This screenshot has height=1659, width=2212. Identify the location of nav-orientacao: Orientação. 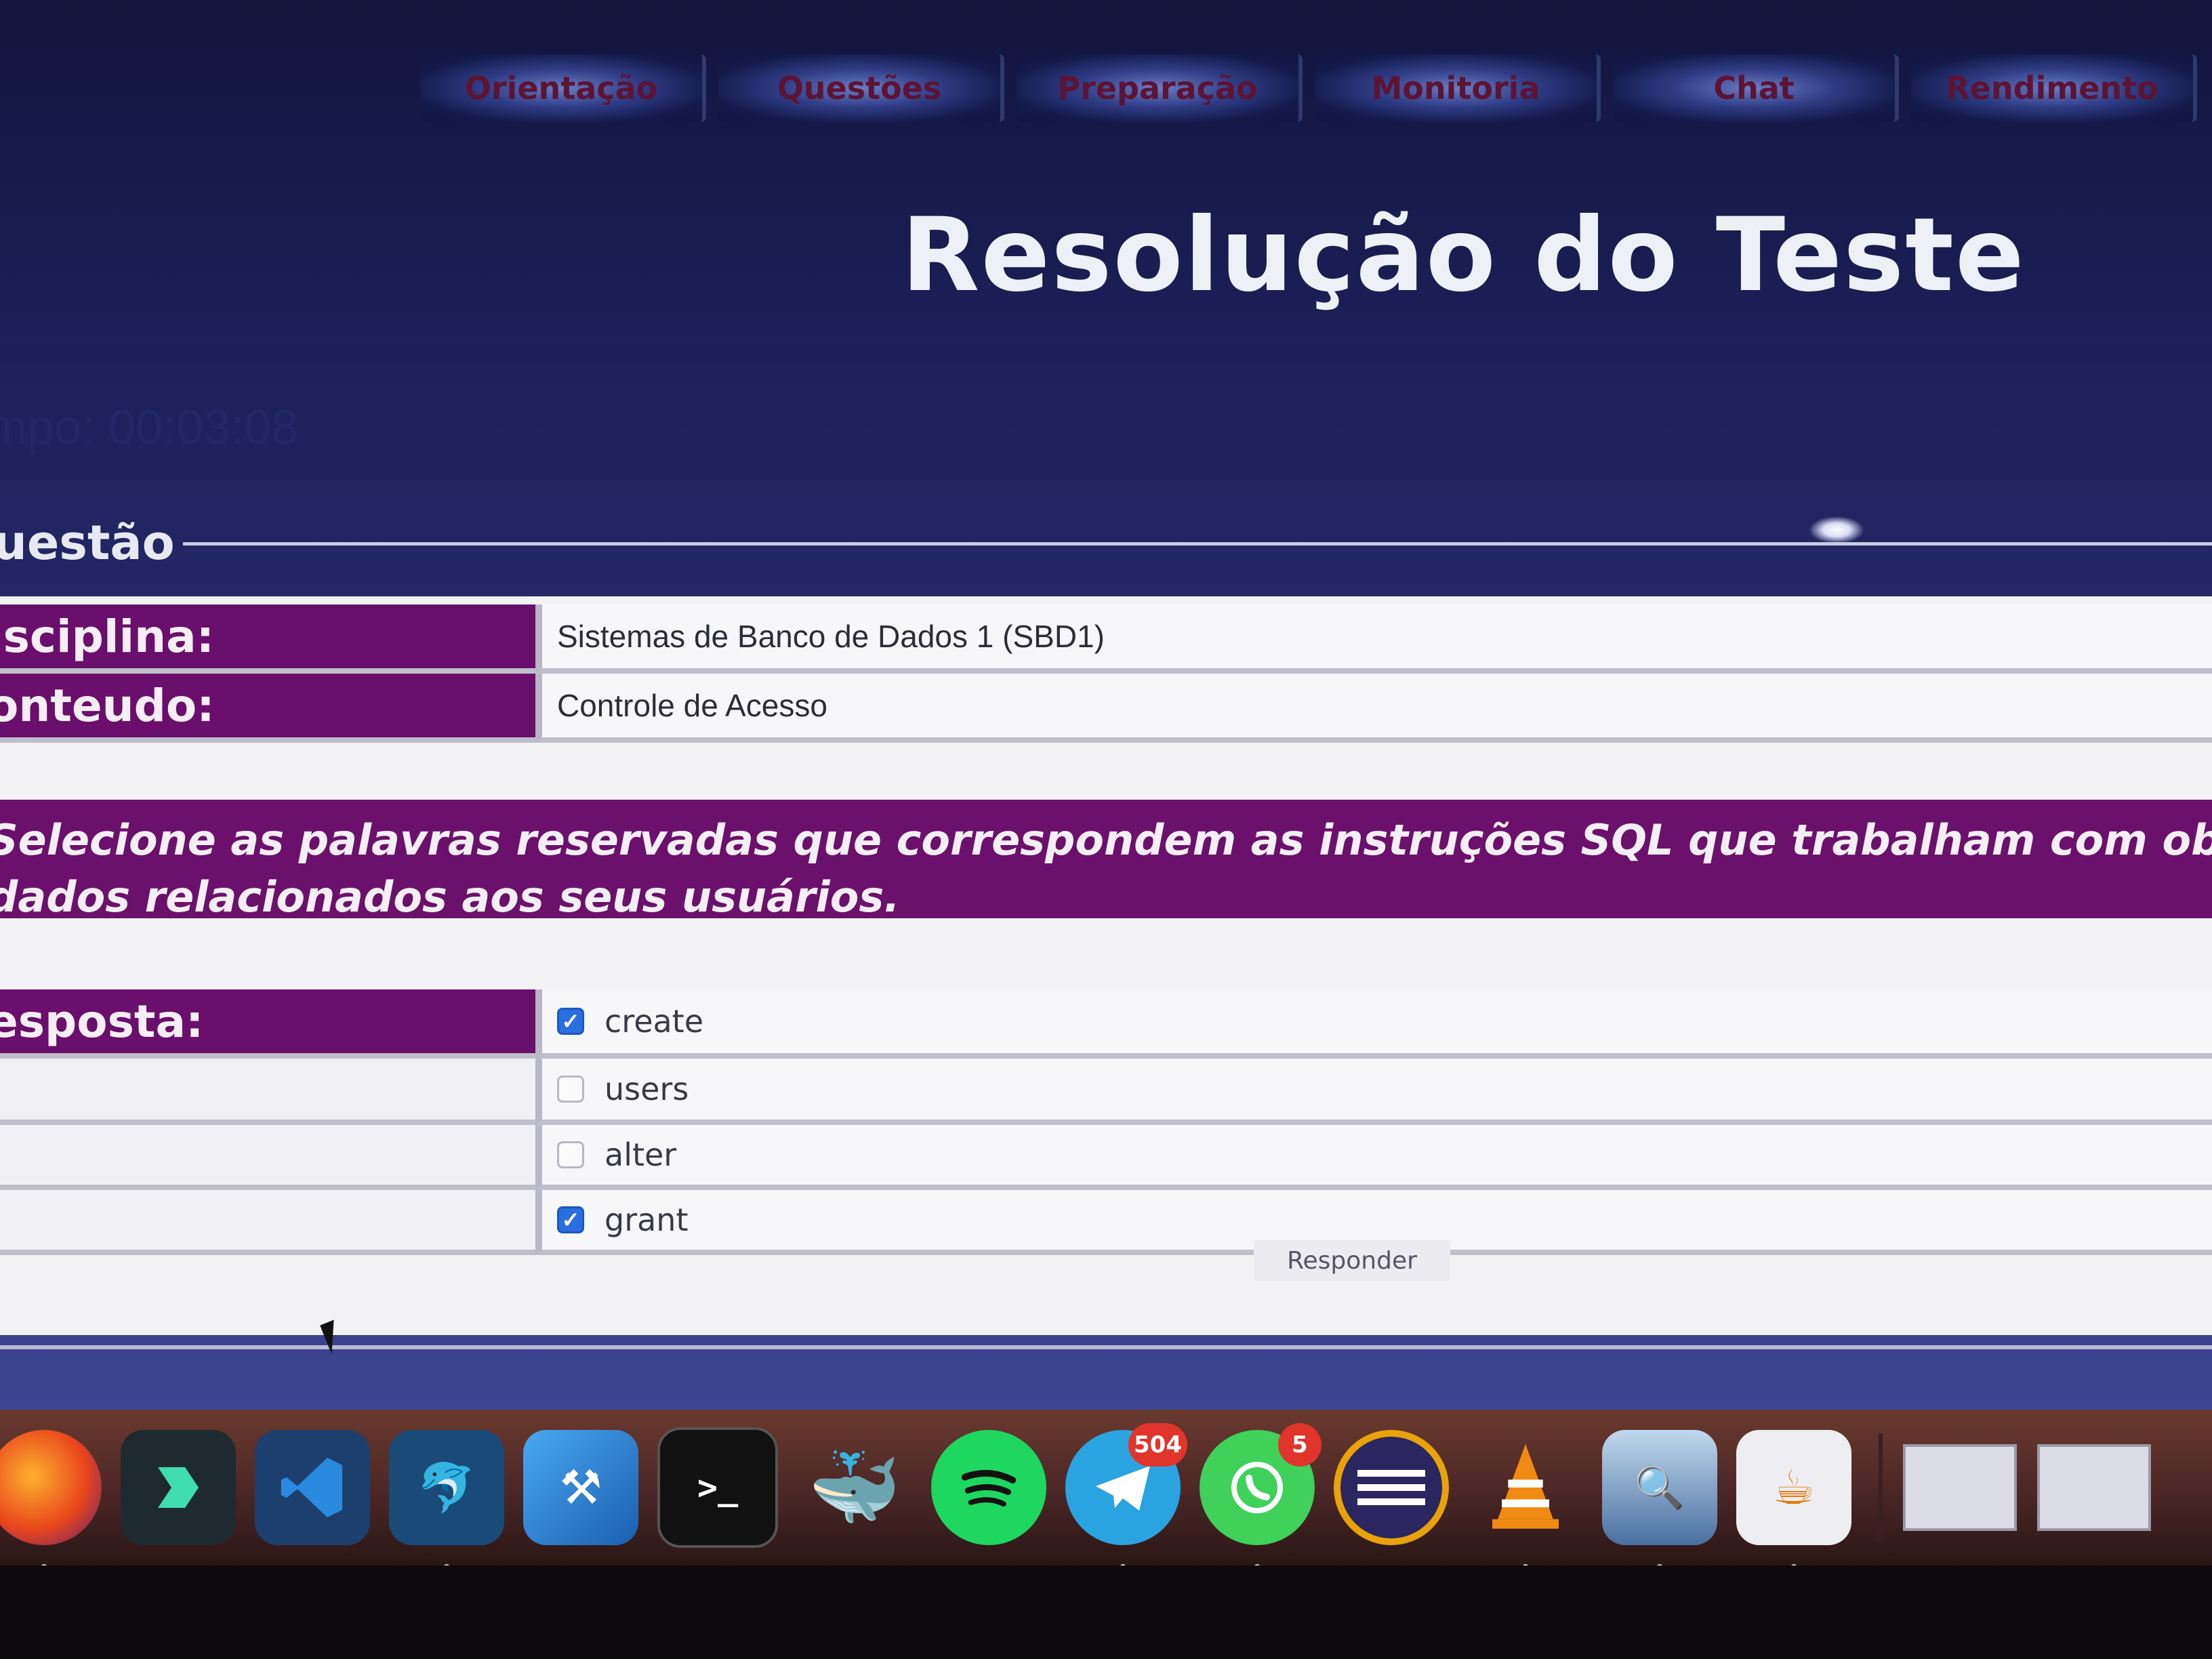
(563, 88).